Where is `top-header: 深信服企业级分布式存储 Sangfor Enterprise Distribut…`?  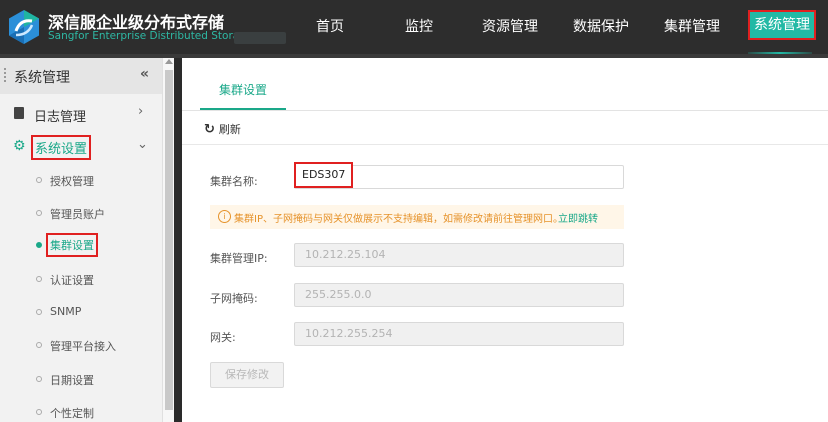 top-header: 深信服企业级分布式存储 Sangfor Enterprise Distribut… is located at coordinates (414, 27).